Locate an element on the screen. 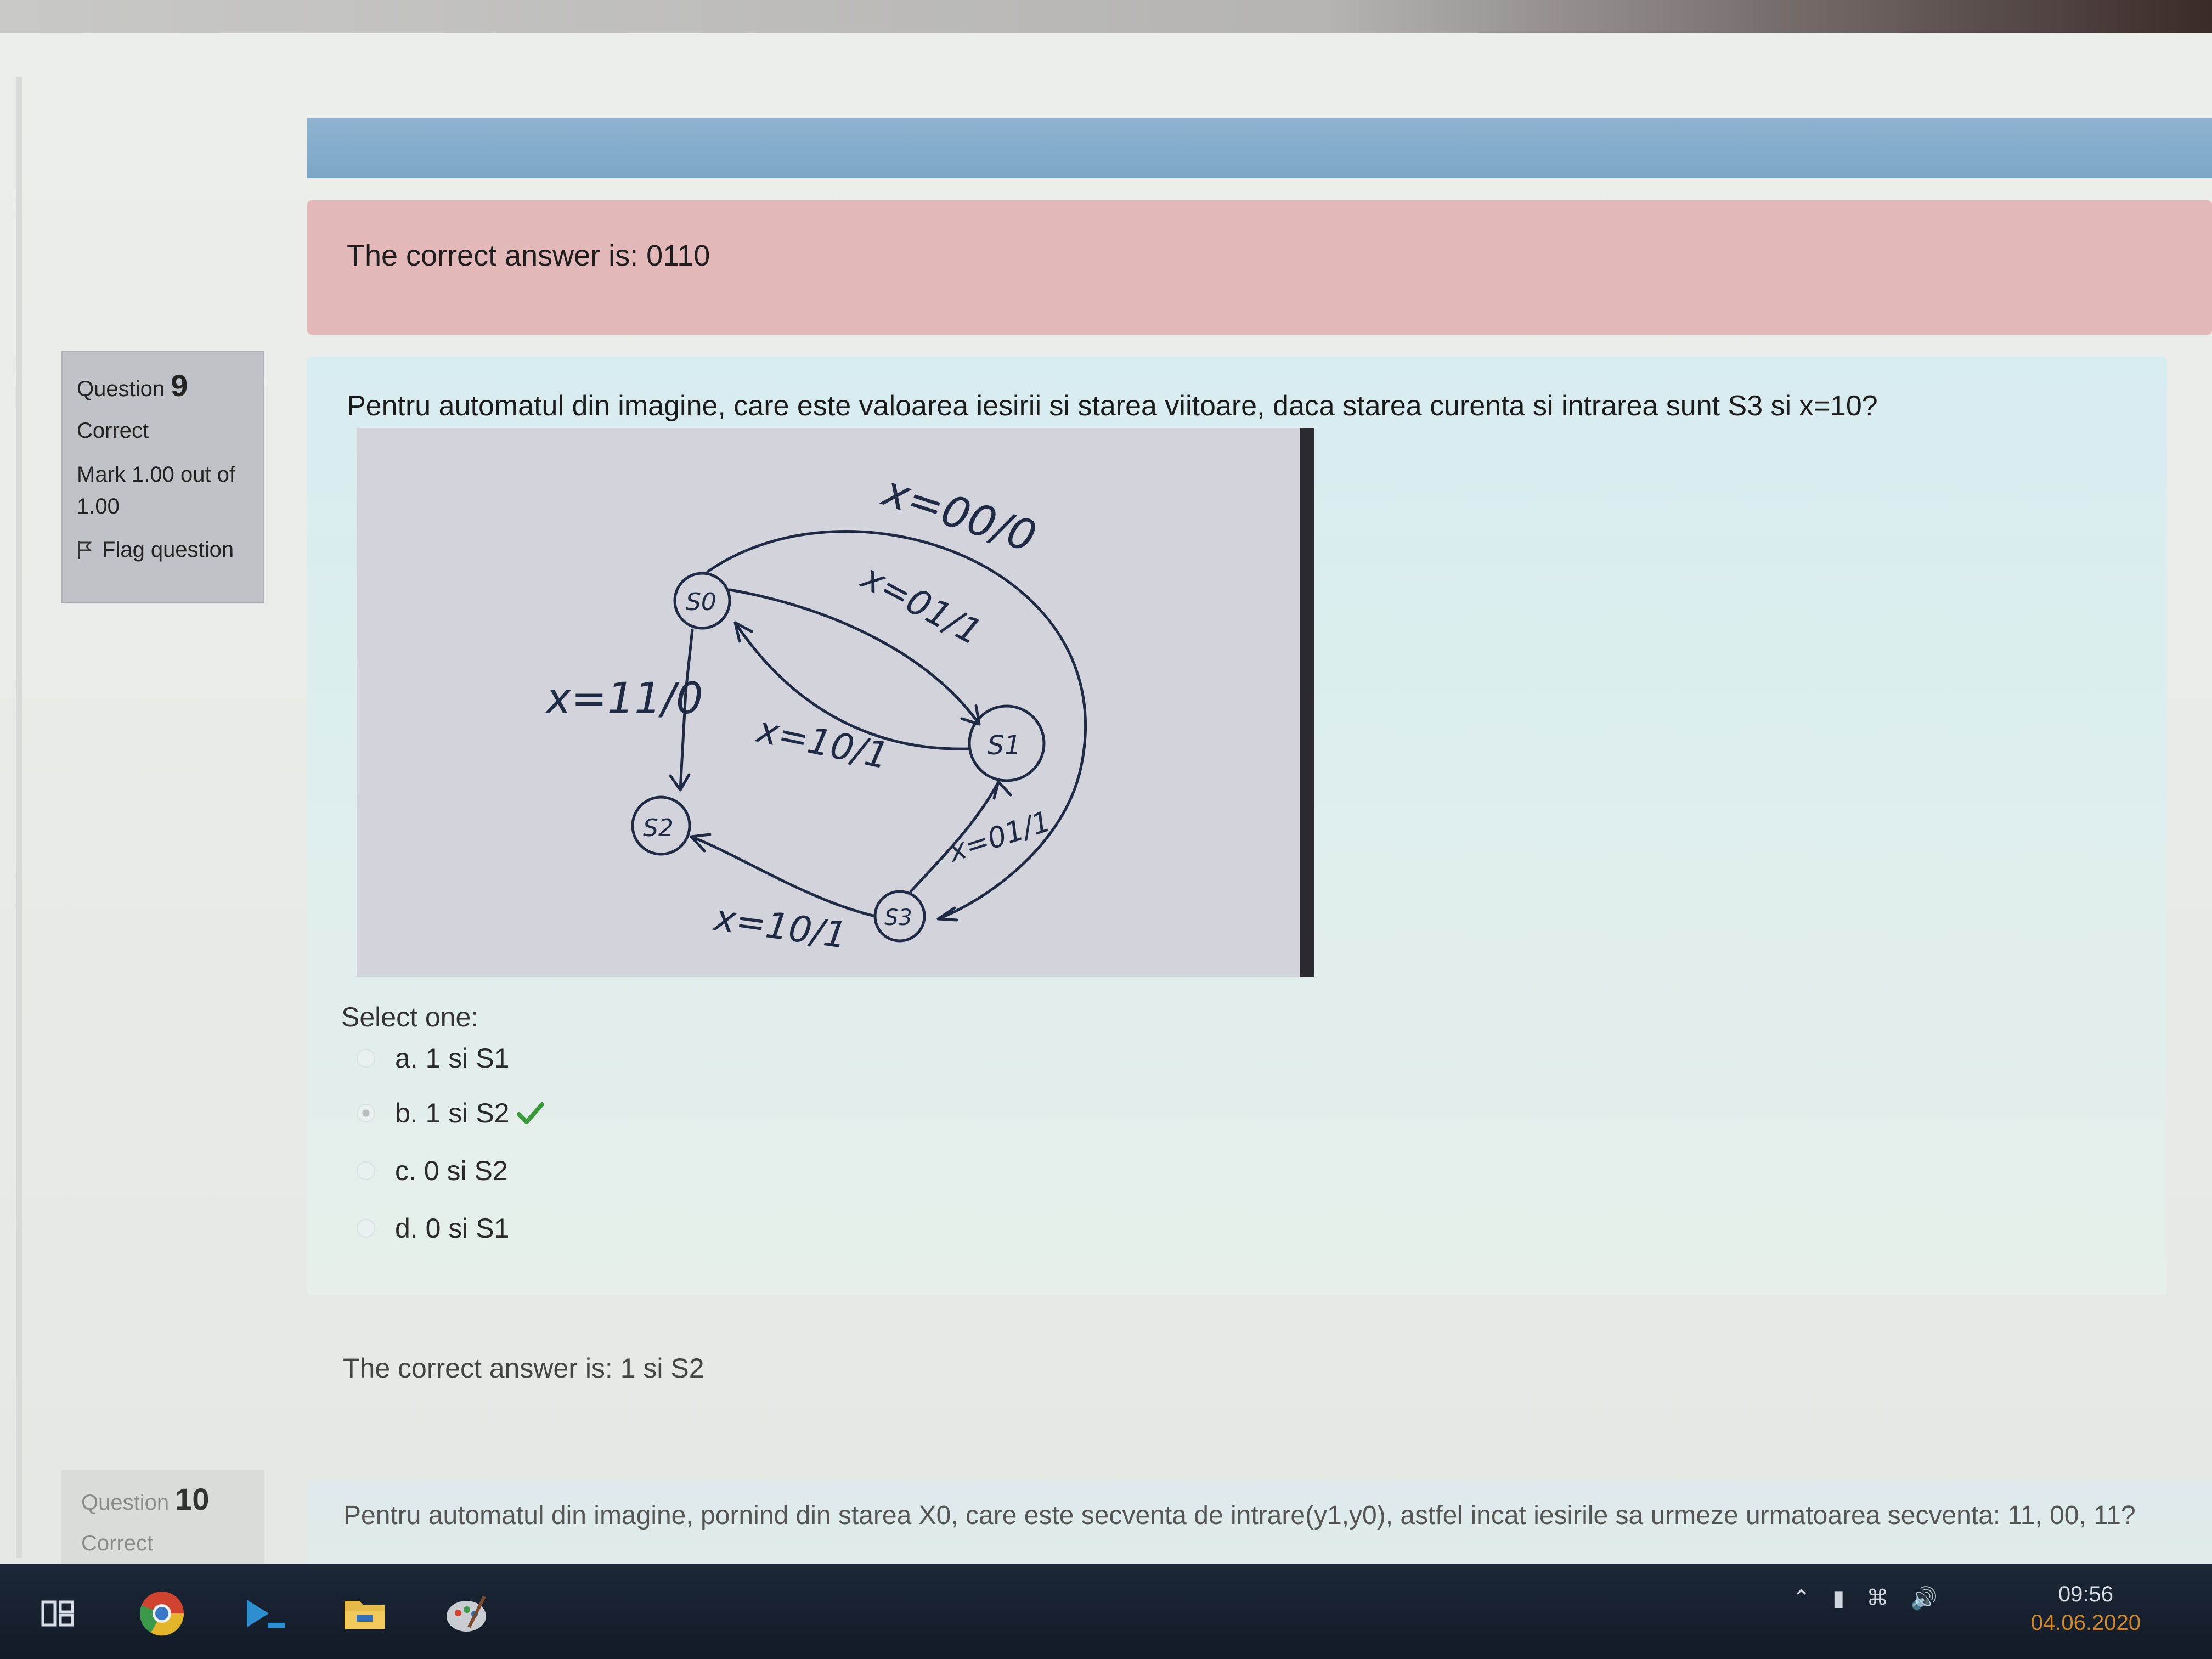 This screenshot has height=1659, width=2212. clock-time: 09:56 is located at coordinates (2085, 1594).